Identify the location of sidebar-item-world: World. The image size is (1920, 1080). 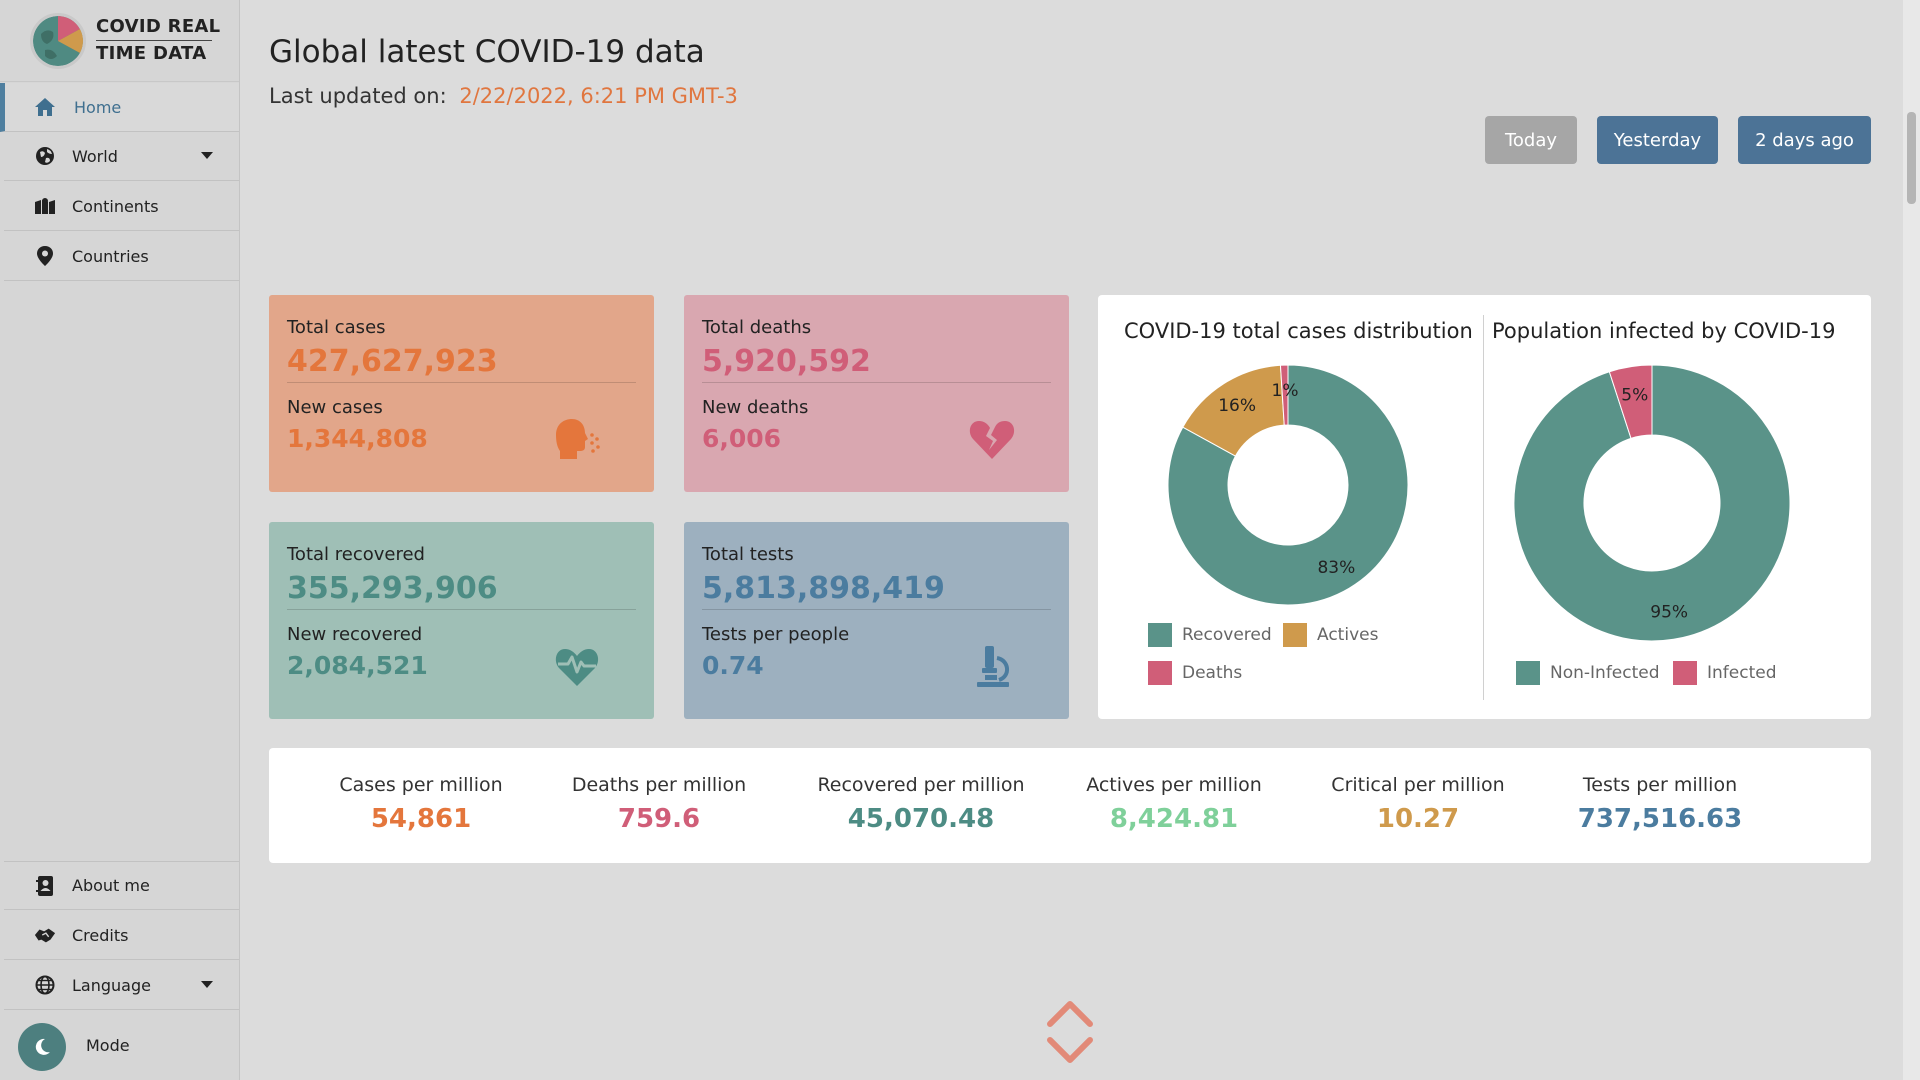
(121, 156).